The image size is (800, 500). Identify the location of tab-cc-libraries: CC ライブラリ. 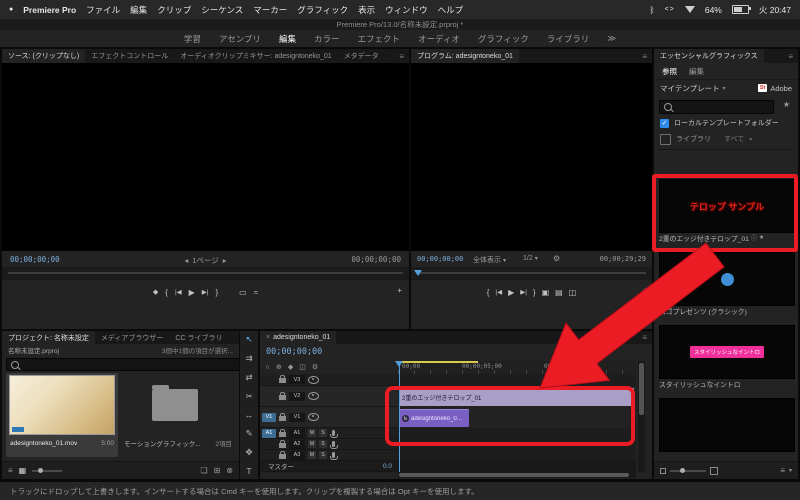
(198, 337).